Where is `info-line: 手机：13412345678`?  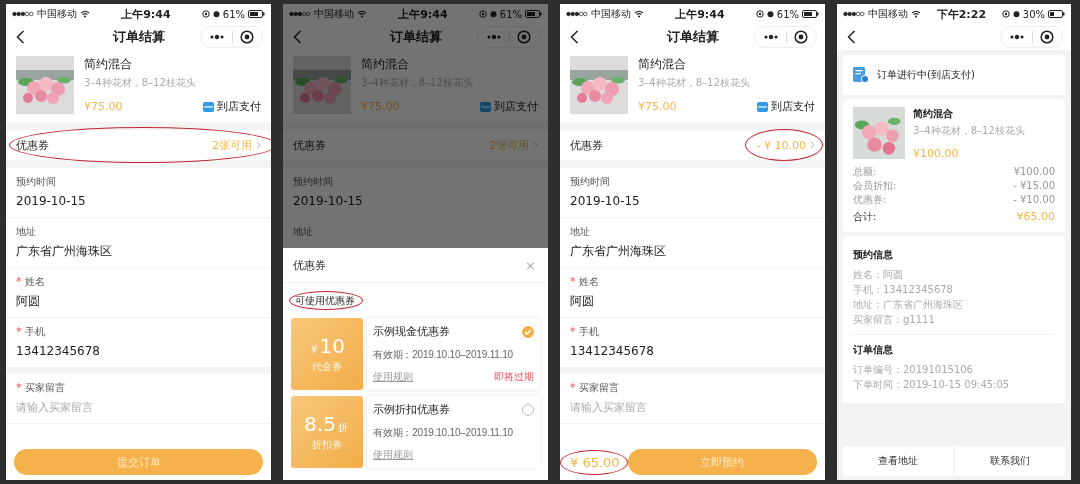
info-line: 手机：13412345678 is located at coordinates (903, 289).